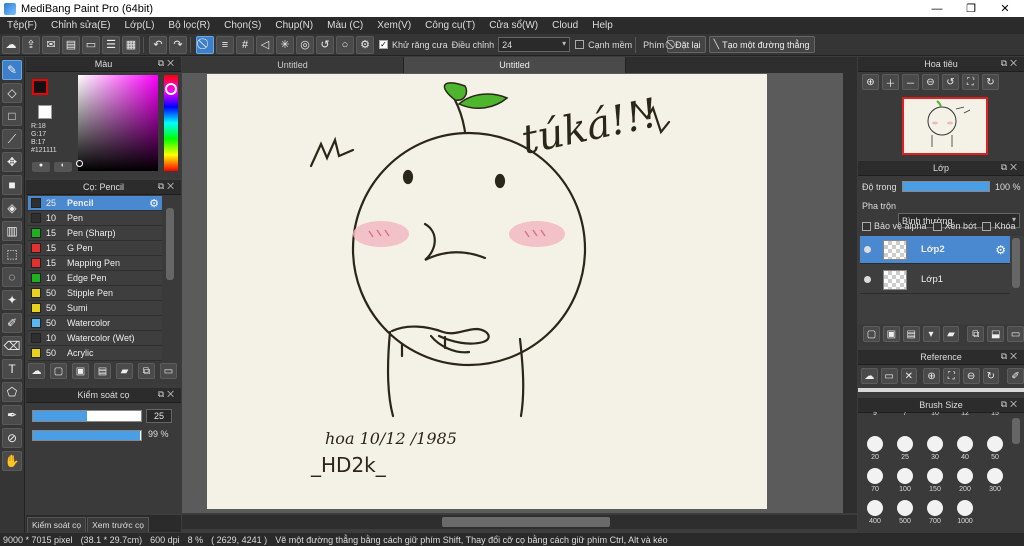 Image resolution: width=1024 pixels, height=546 pixels. I want to click on straight-line-button: ╲ Tạo một đường thẳng, so click(761, 44).